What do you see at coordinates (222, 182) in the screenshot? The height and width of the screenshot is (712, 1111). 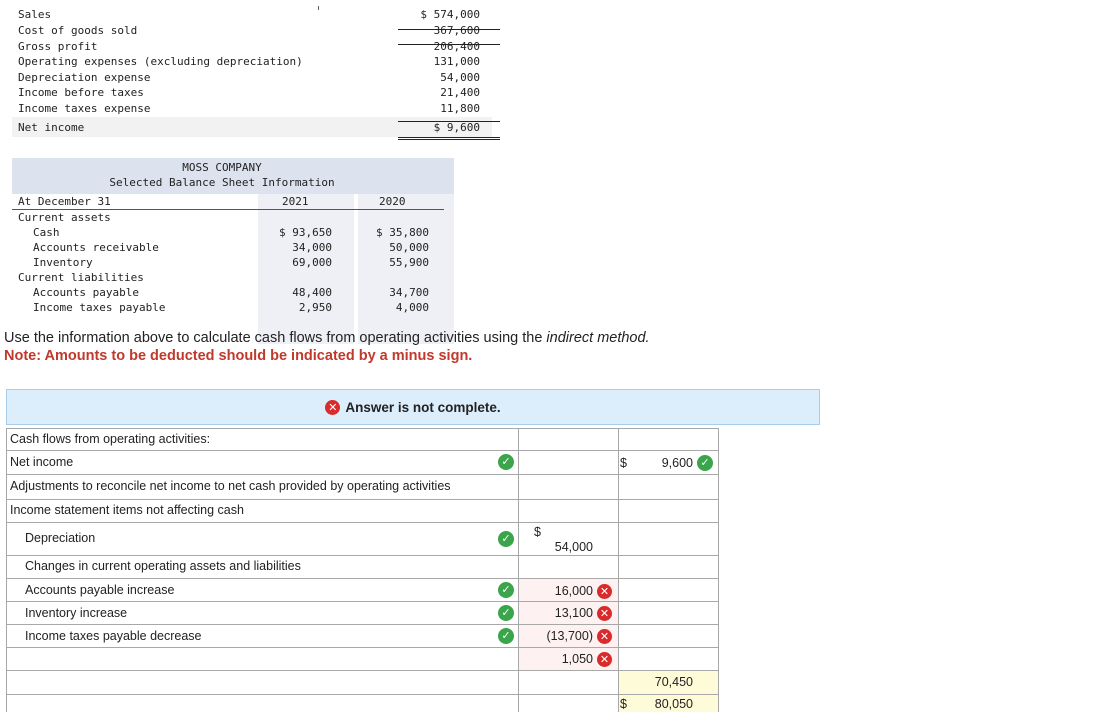 I see `balance-subtitle-text: Selected Balance Sheet Information` at bounding box center [222, 182].